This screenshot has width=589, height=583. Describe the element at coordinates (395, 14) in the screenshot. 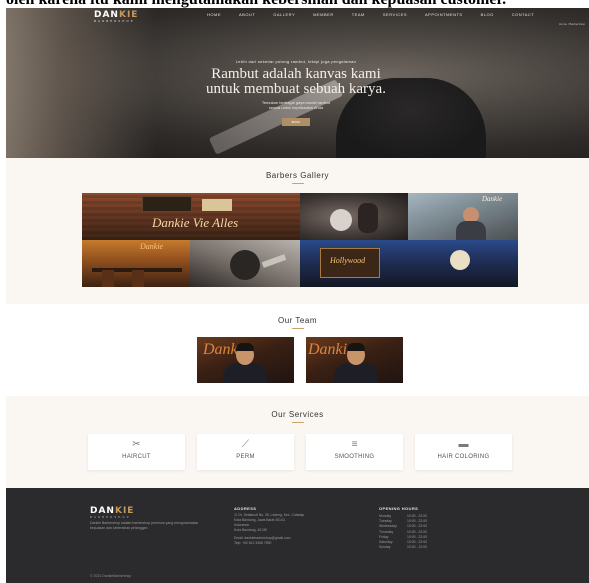

I see `nav-services: SERVICES` at that location.